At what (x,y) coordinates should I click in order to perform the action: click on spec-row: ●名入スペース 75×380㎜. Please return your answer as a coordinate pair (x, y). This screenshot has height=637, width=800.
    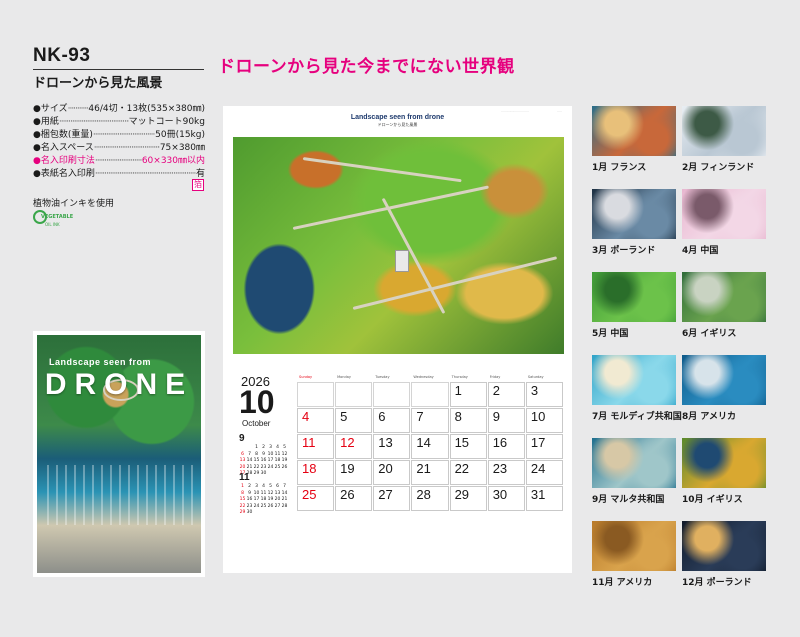
    Looking at the image, I should click on (119, 148).